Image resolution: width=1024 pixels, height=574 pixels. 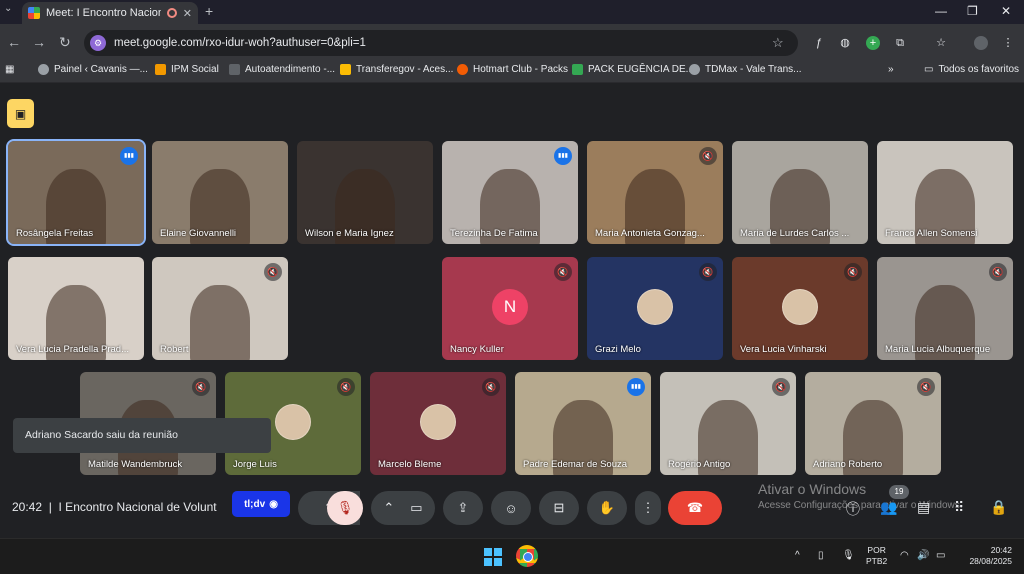 What do you see at coordinates (512, 69) in the screenshot?
I see `bookmark-item: Hotmart Club - Packs` at bounding box center [512, 69].